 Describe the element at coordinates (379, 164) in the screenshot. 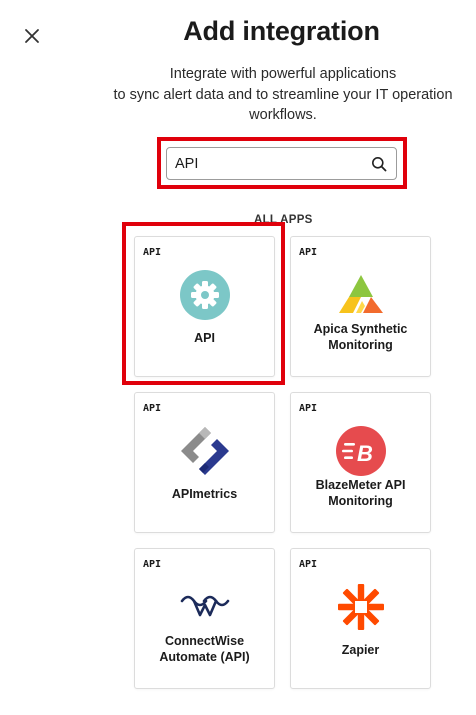

I see `search-icon` at that location.